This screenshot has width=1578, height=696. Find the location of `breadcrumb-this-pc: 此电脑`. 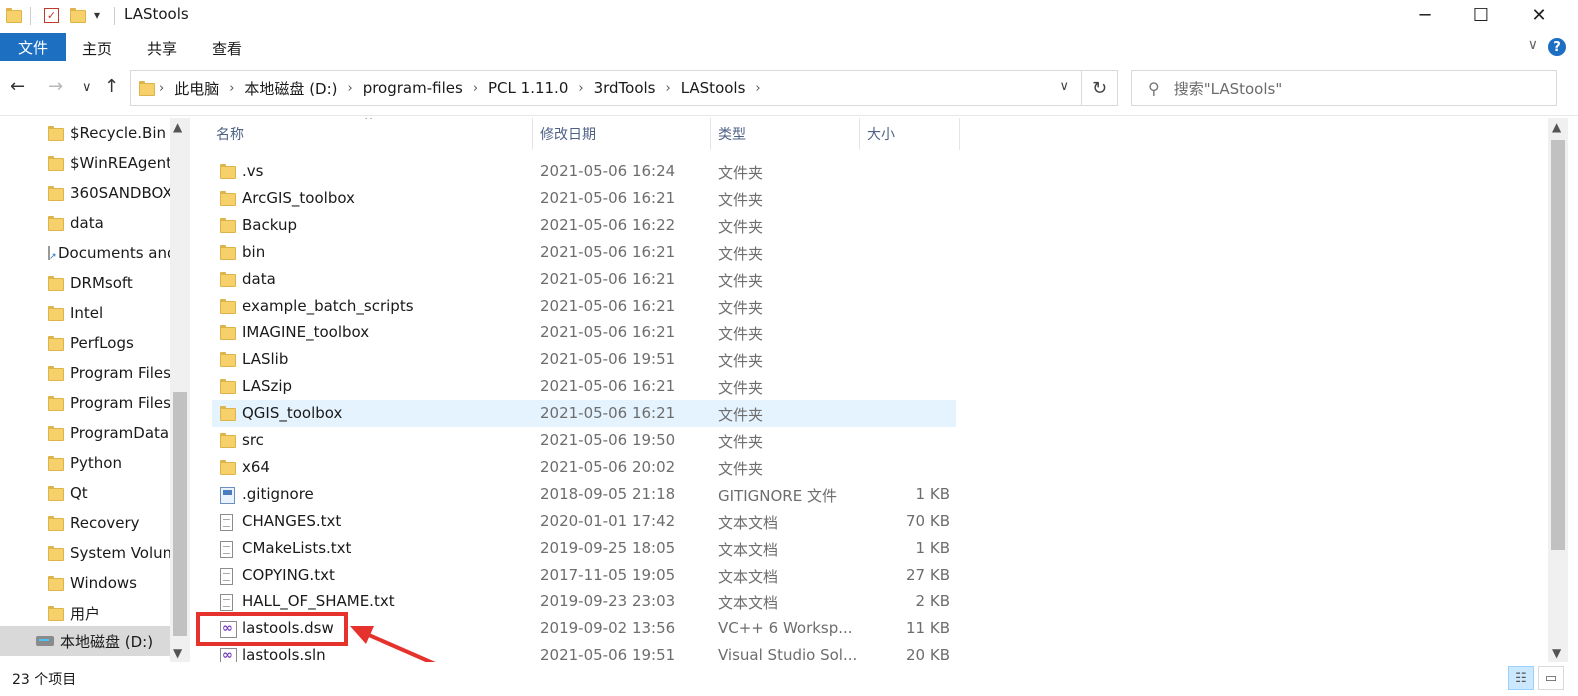

breadcrumb-this-pc: 此电脑 is located at coordinates (196, 88).